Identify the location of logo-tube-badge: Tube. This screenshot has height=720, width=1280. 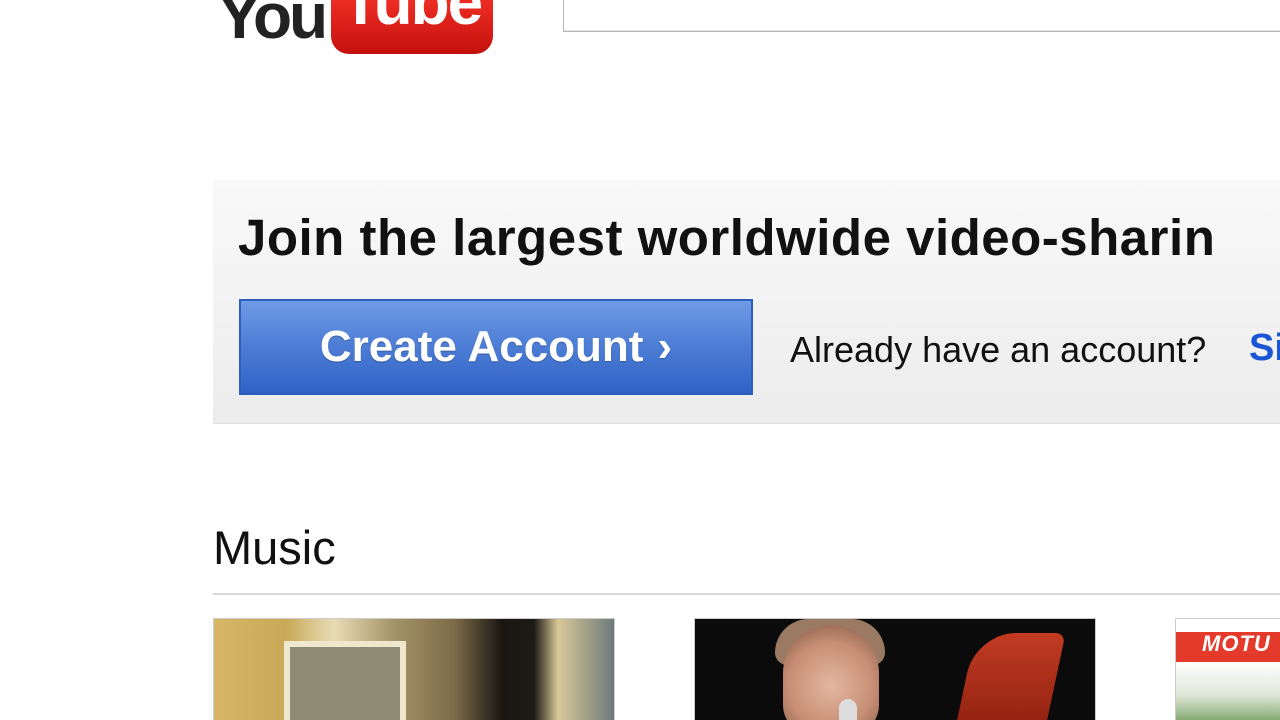
(412, 27).